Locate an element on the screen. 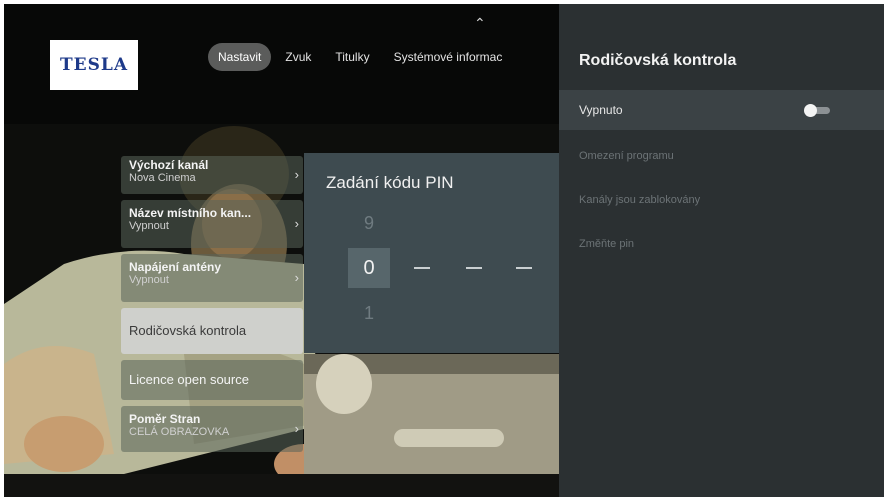  tab-systemove-informace: Systémové informac is located at coordinates (448, 57).